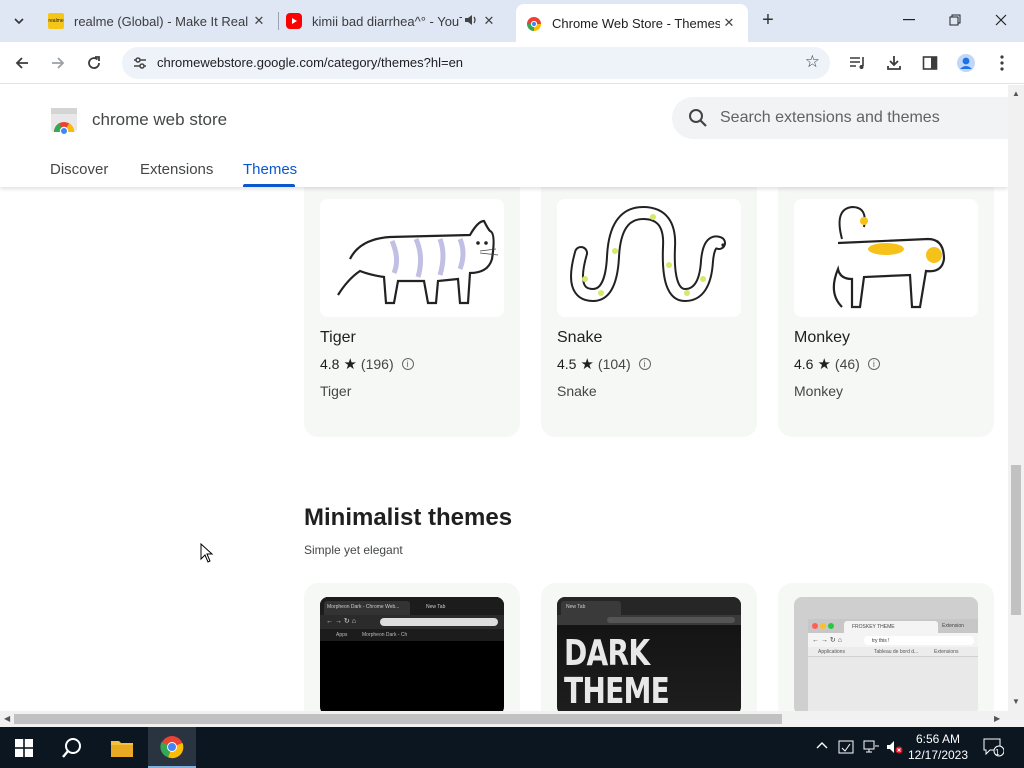 The image size is (1024, 768). I want to click on mini-tabstrip: New Tab, so click(649, 606).